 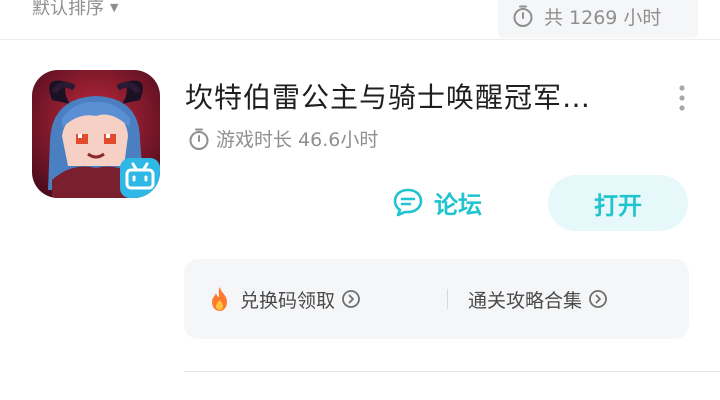 What do you see at coordinates (408, 202) in the screenshot?
I see `chat-bubble-icon` at bounding box center [408, 202].